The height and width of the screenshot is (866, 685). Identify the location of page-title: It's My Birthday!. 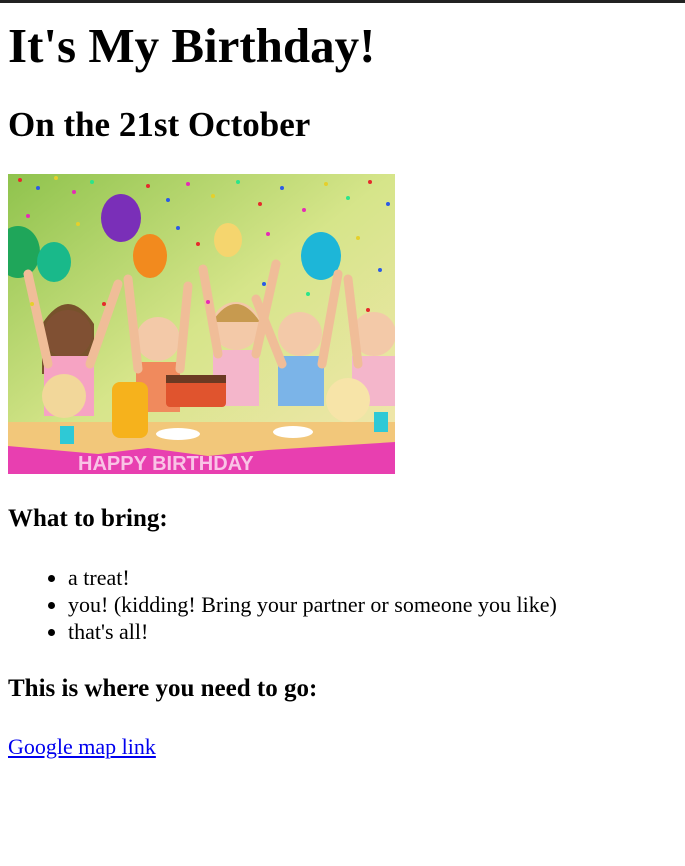
(192, 45).